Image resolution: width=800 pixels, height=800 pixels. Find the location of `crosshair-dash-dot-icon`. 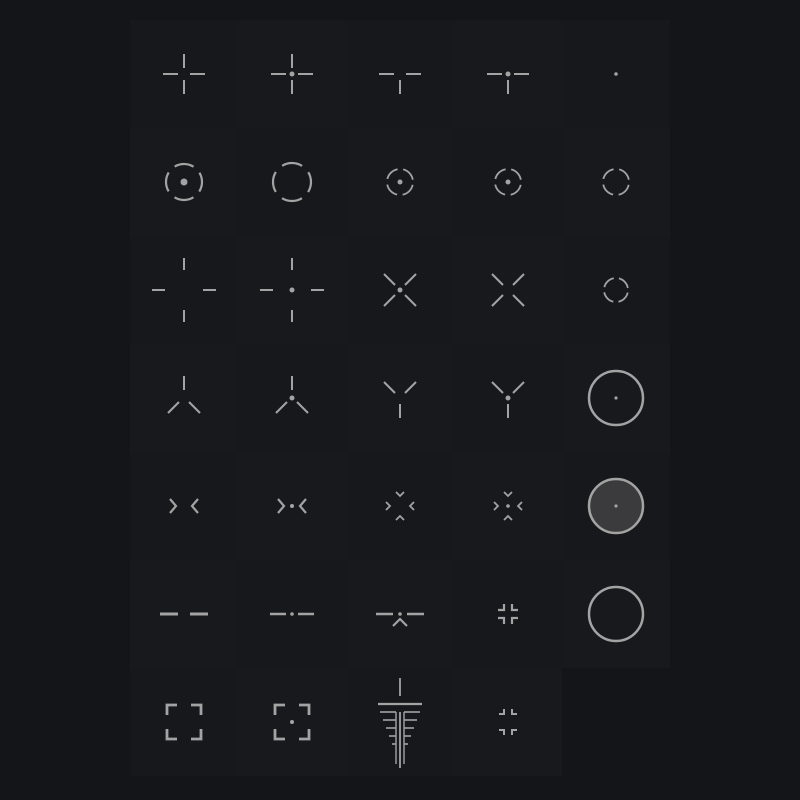

crosshair-dash-dot-icon is located at coordinates (292, 614).